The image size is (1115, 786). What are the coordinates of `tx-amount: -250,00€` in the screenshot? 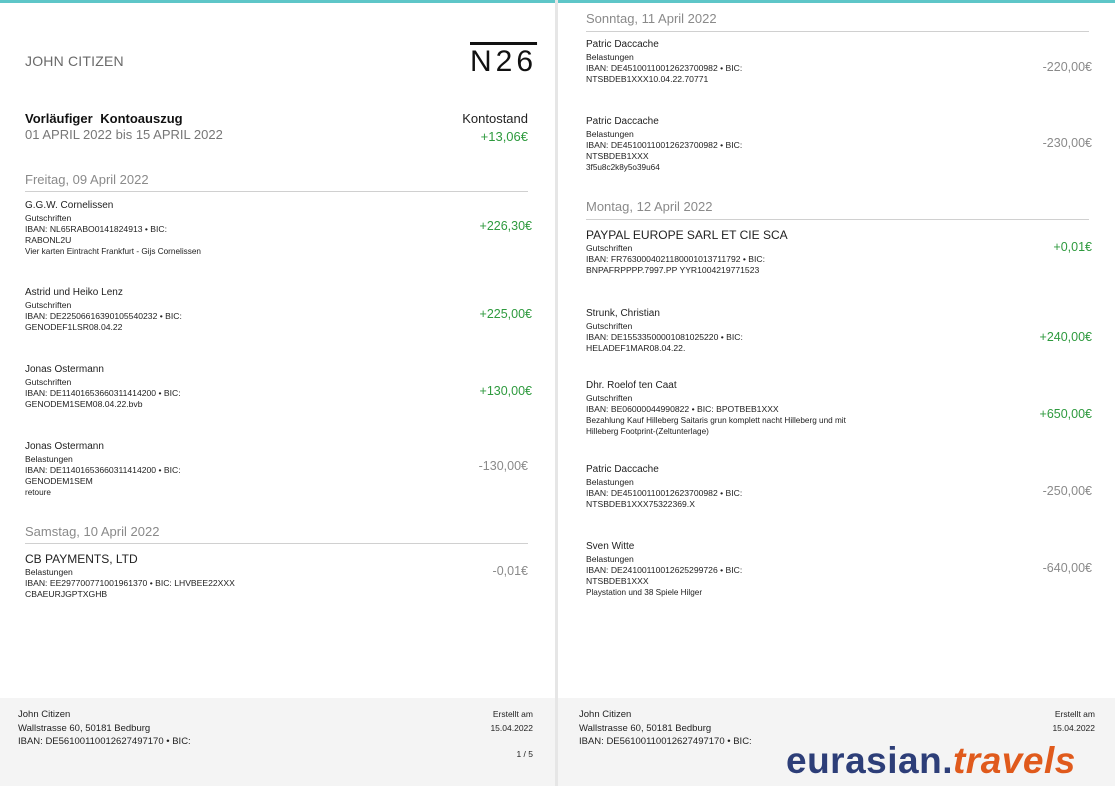 It's located at (1067, 491).